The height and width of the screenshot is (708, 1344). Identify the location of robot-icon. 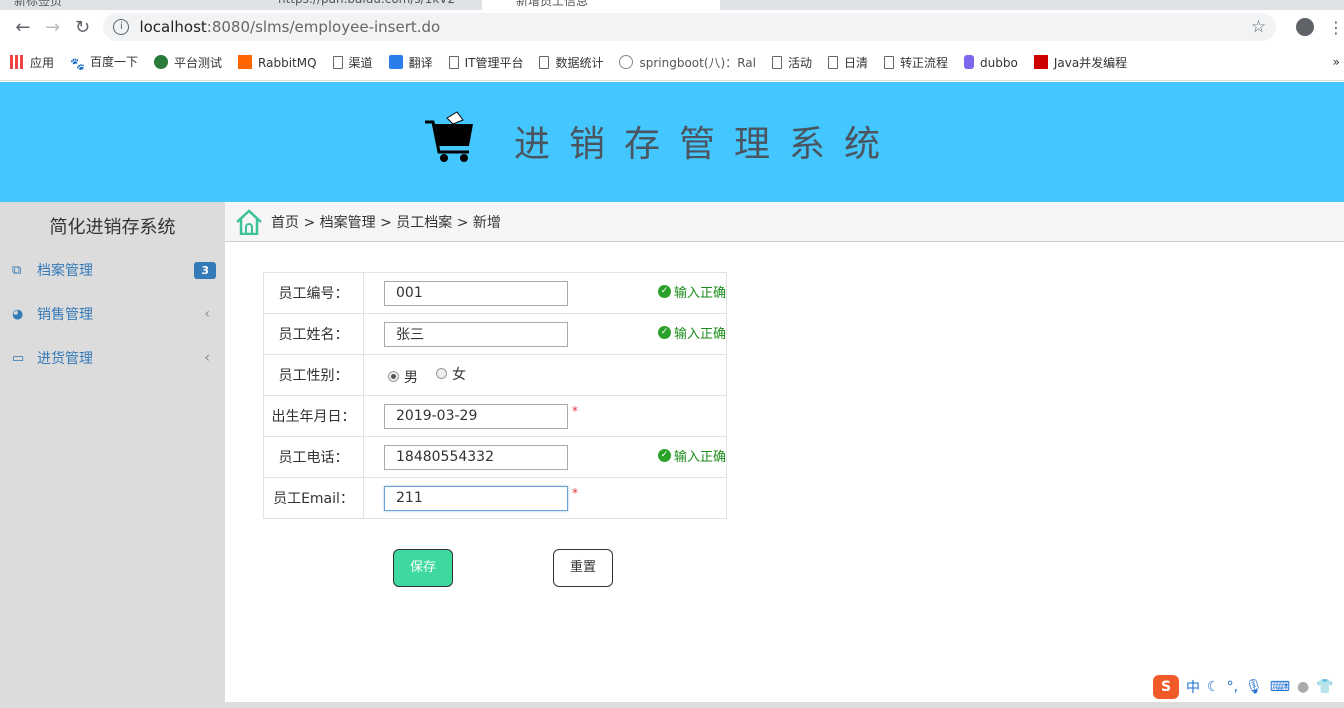
(626, 61).